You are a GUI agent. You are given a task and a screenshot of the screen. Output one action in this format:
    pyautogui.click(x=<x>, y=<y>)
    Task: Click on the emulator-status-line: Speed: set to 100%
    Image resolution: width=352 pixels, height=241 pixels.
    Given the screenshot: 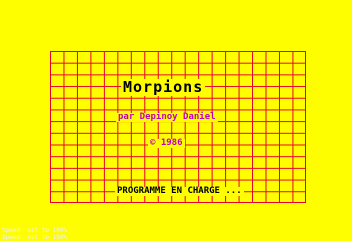 What is the action you would take?
    pyautogui.click(x=35, y=230)
    